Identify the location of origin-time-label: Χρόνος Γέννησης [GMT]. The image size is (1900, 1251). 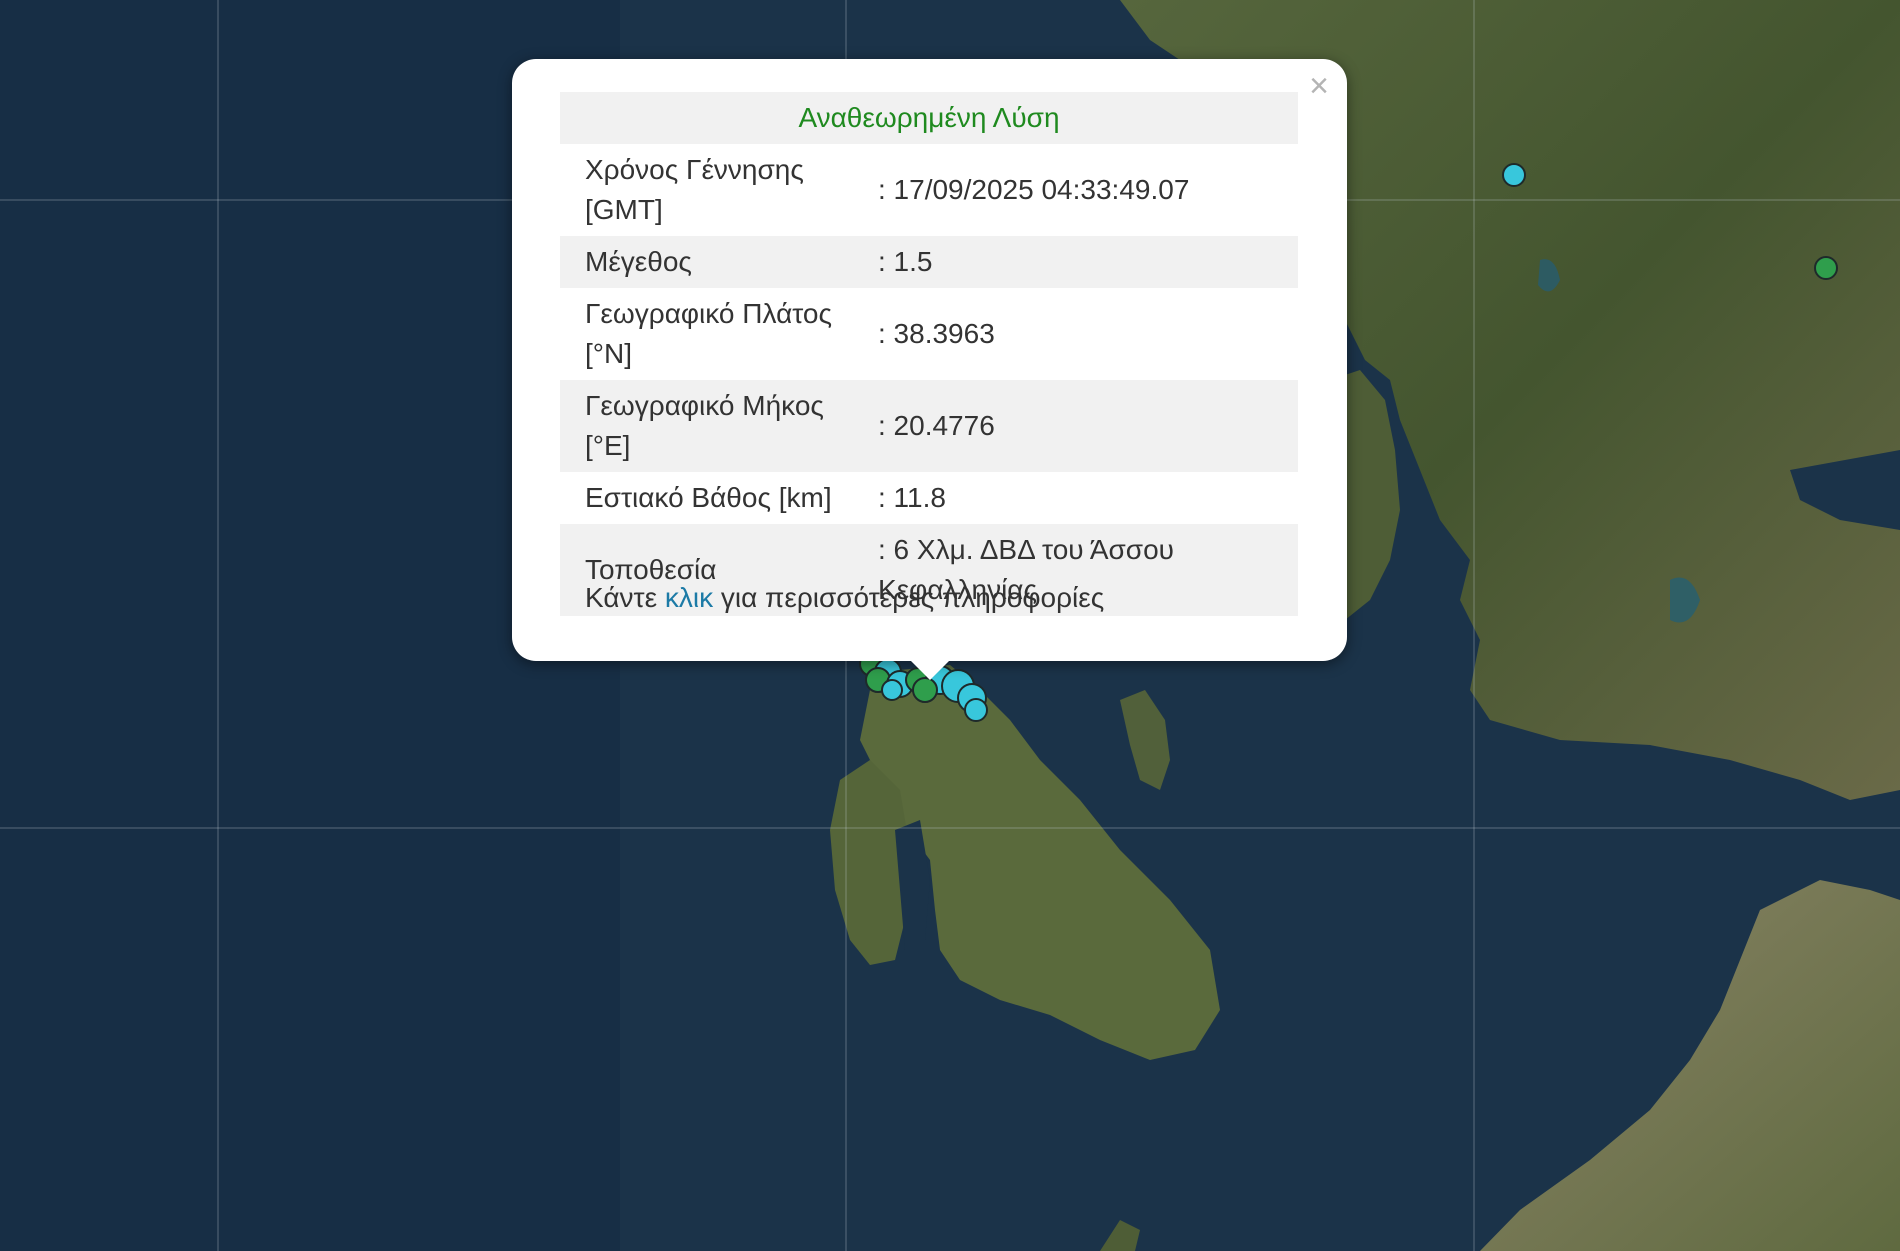
(694, 189).